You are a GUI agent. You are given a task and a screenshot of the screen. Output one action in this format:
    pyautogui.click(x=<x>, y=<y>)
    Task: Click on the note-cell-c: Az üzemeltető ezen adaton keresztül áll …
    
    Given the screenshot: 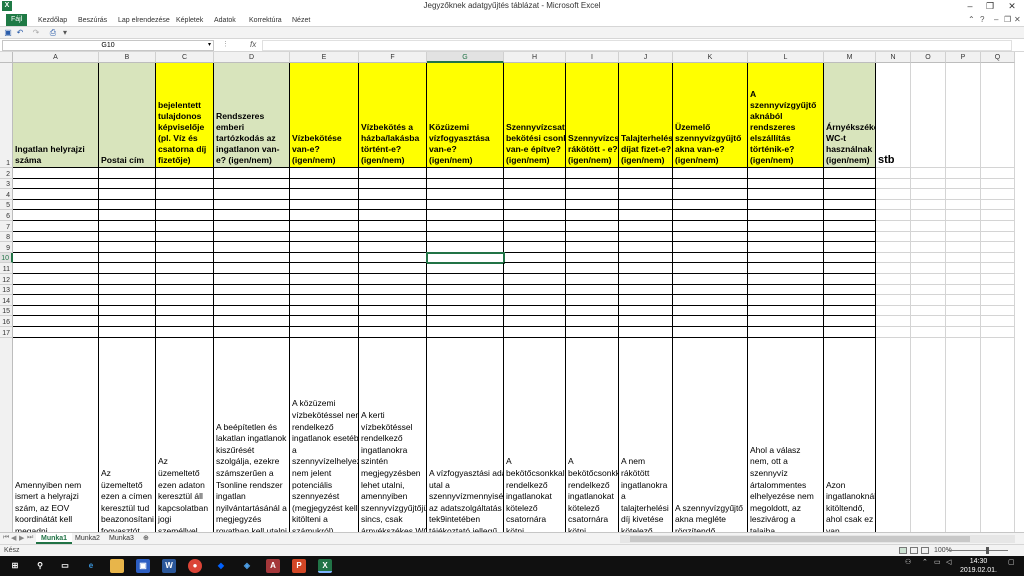 What is the action you would take?
    pyautogui.click(x=185, y=434)
    